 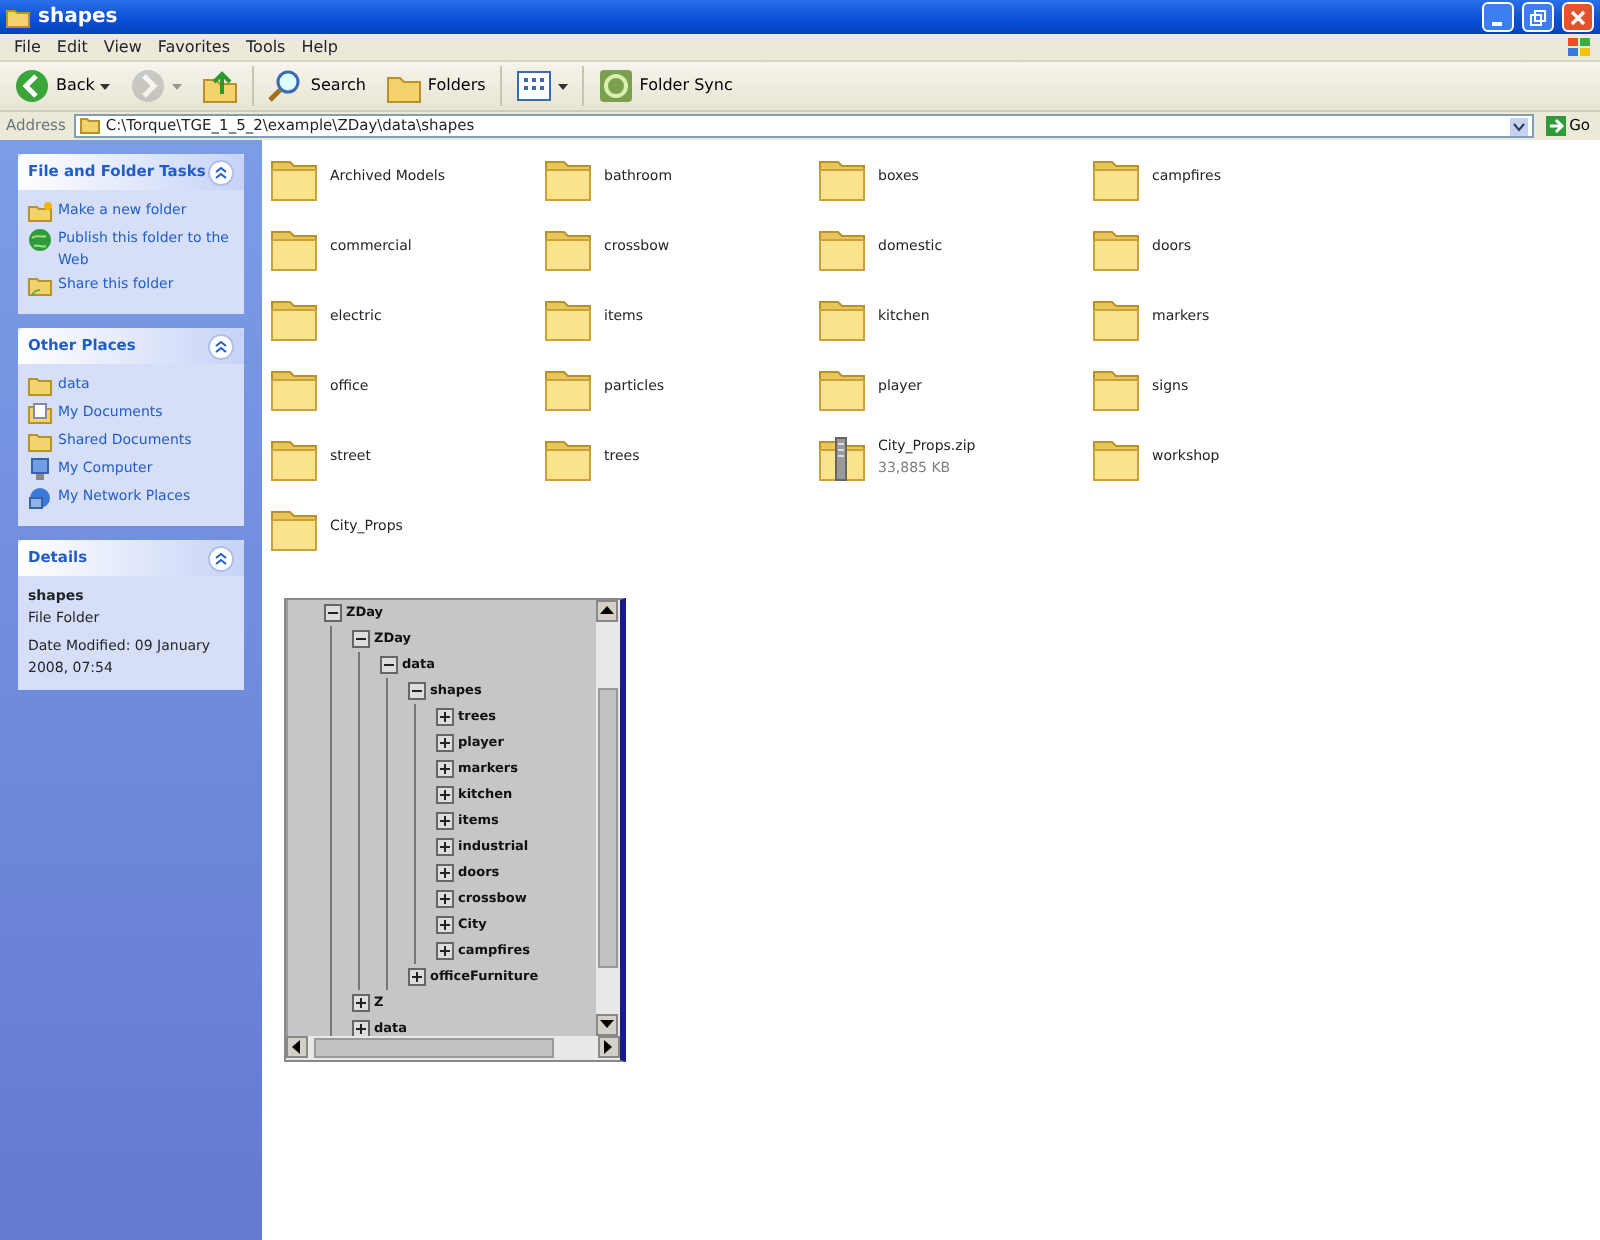 I want to click on scroll-up-button, so click(x=607, y=611).